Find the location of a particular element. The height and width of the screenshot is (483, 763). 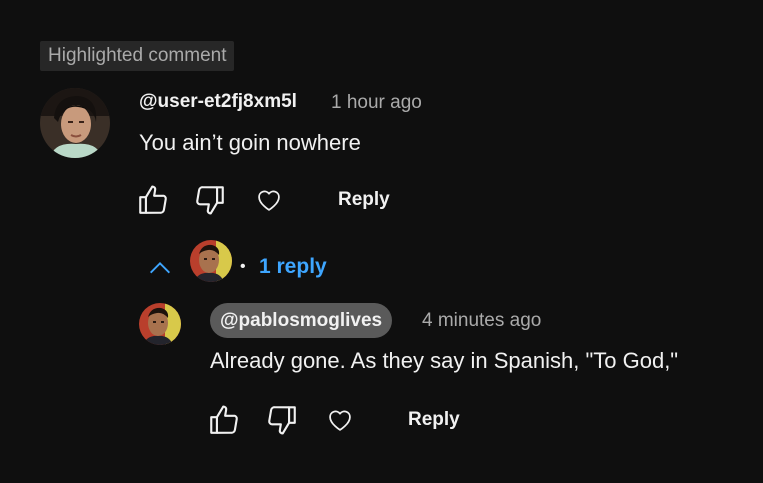

dislike-button is located at coordinates (210, 200).